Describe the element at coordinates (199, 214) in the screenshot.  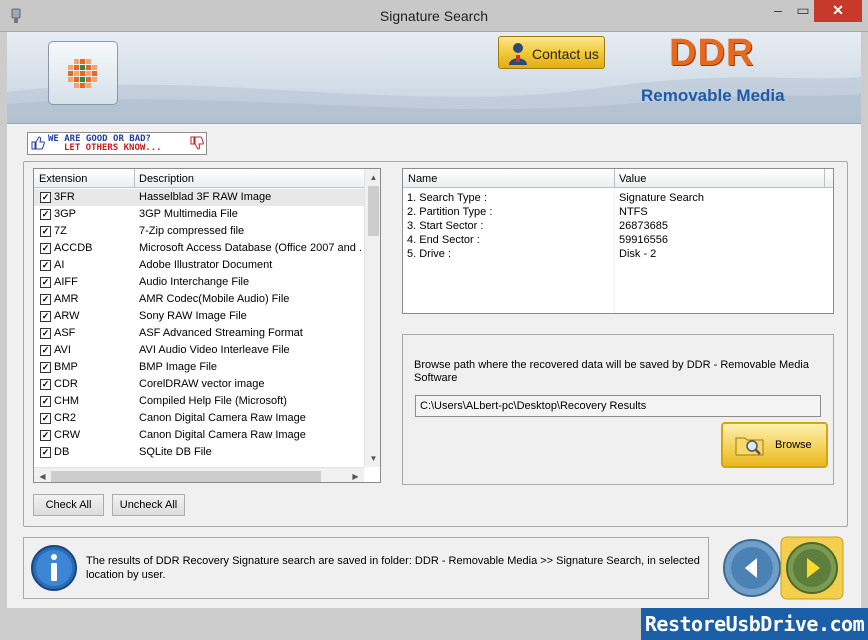
I see `list-item: ✓ 3GP 3GP Multimedia File` at that location.